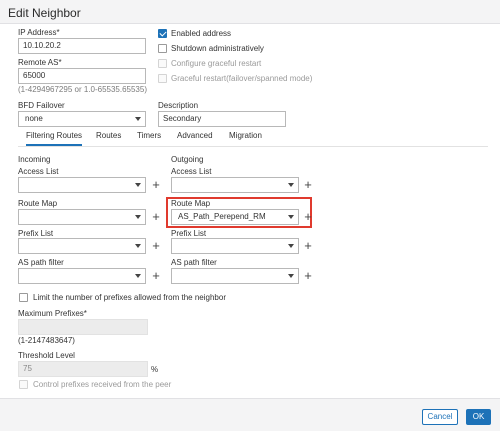 The height and width of the screenshot is (431, 500). I want to click on outgoing-access-list-select, so click(235, 185).